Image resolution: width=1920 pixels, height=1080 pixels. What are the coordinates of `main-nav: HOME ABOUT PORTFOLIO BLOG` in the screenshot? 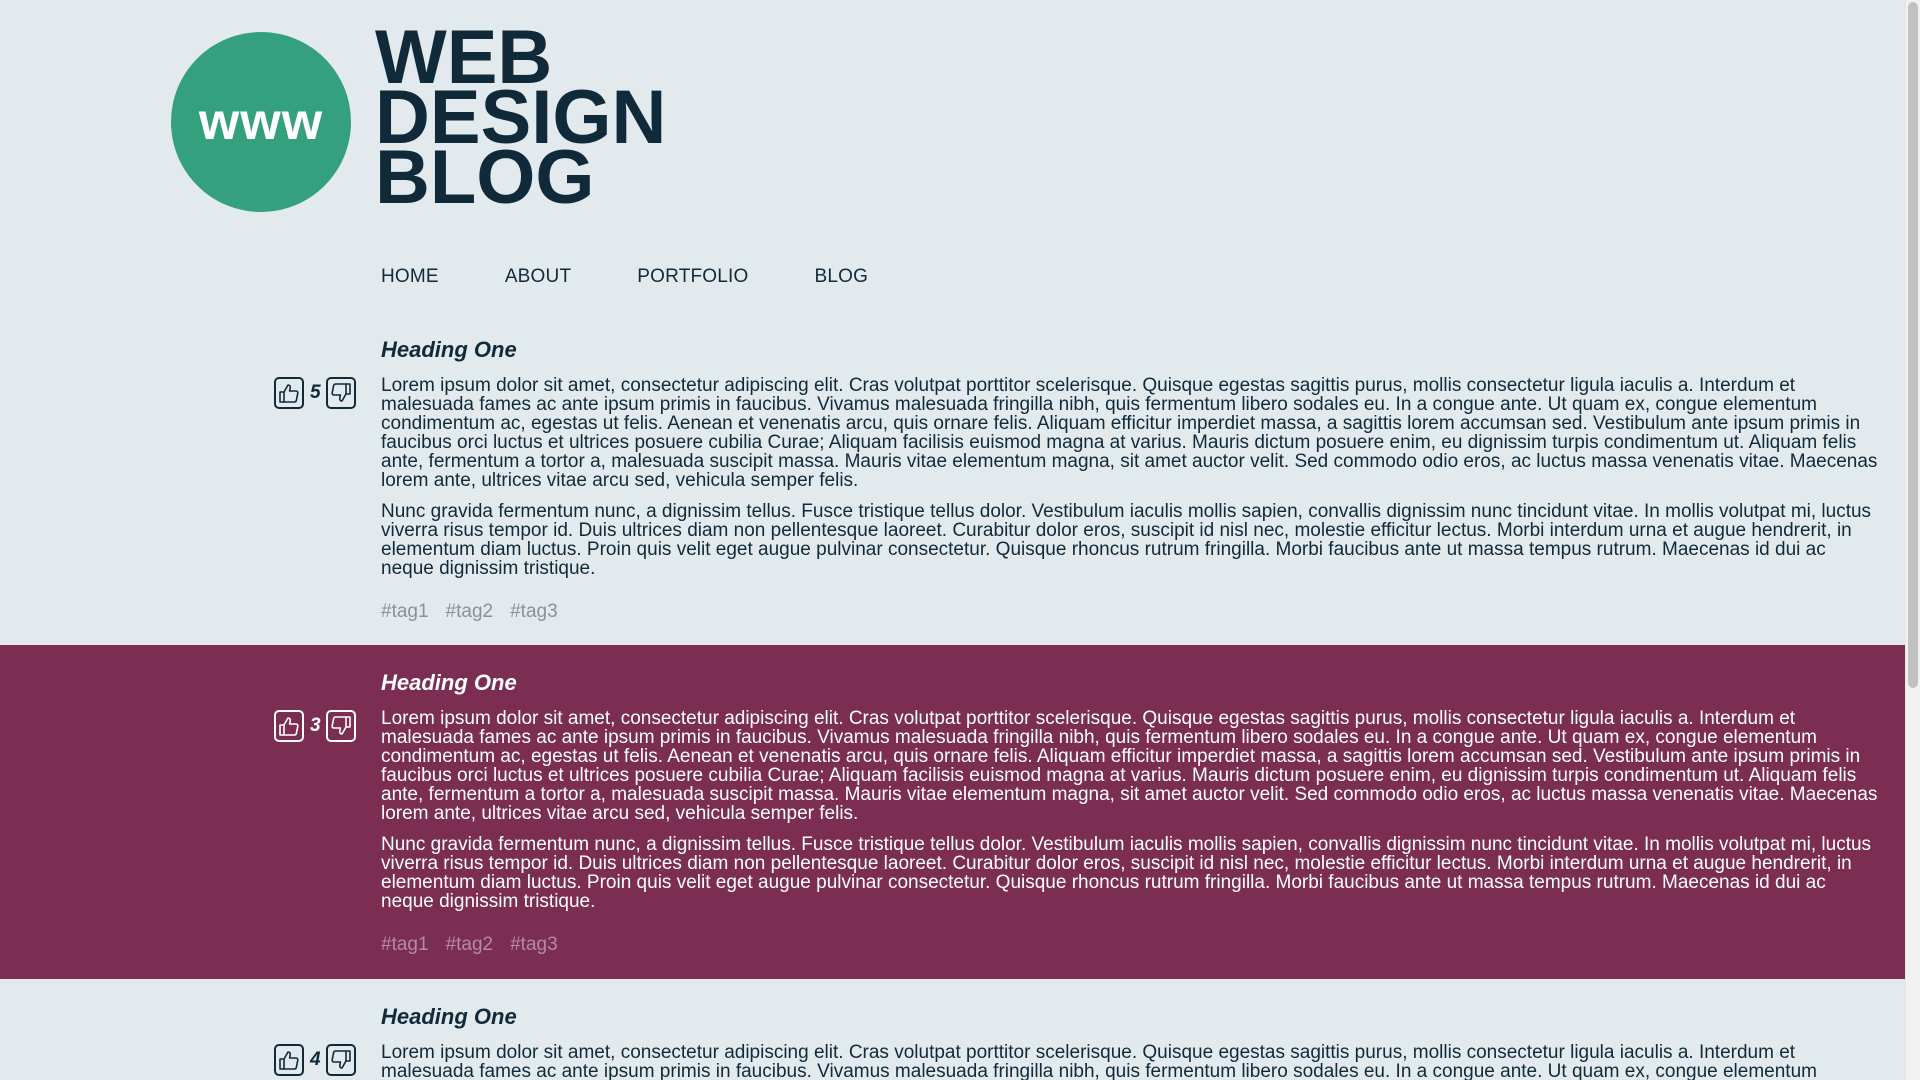 It's located at (657, 277).